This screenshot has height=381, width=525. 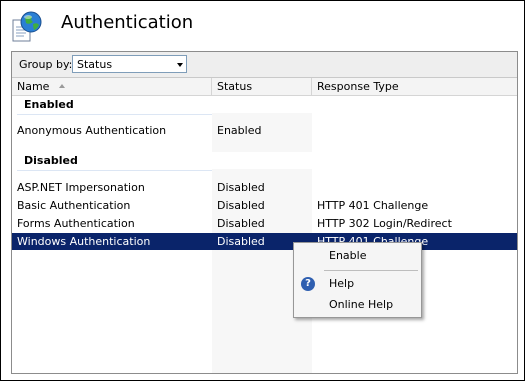 What do you see at coordinates (95, 64) in the screenshot?
I see `group-by-value: Status` at bounding box center [95, 64].